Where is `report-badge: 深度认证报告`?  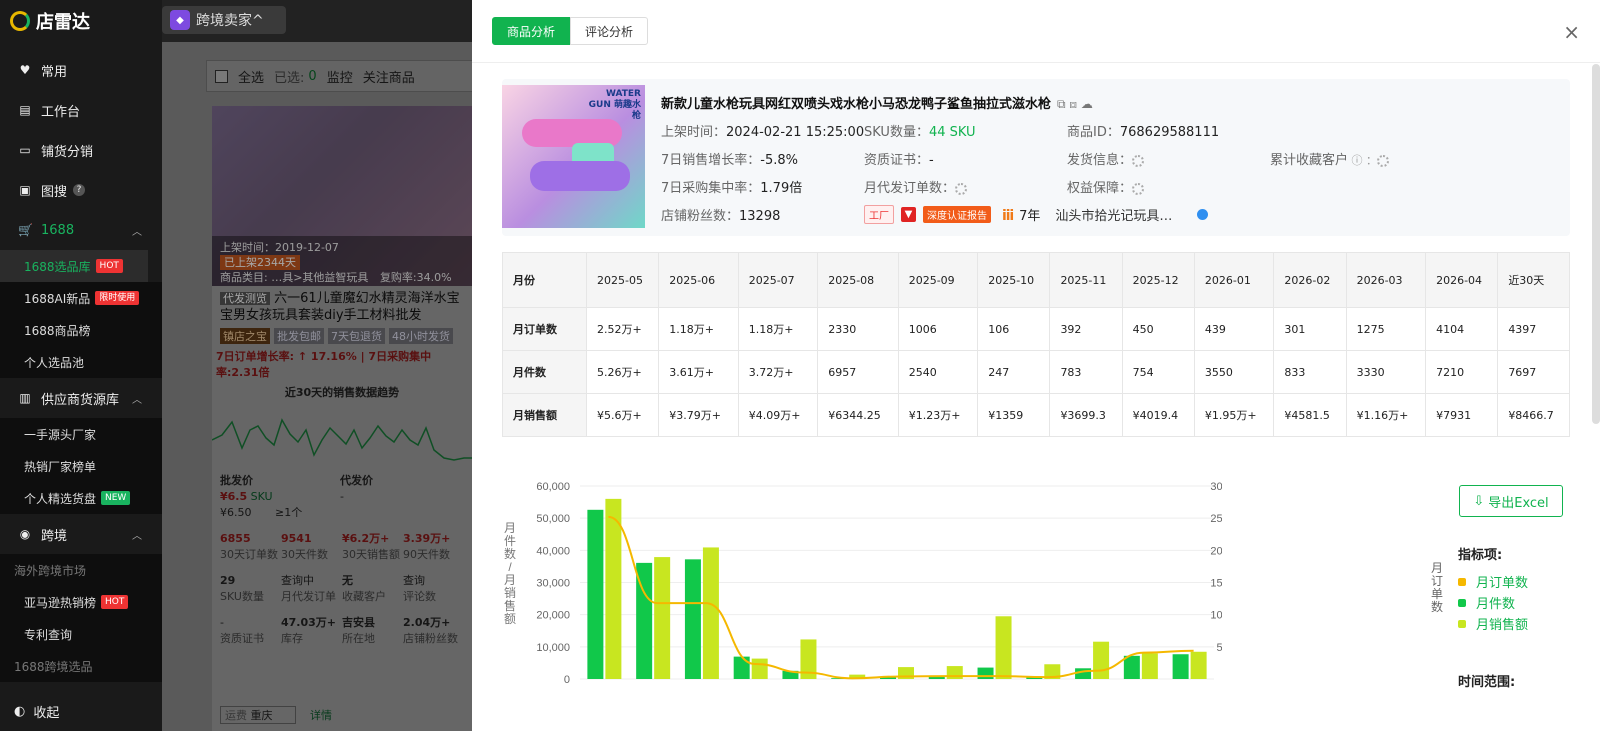
report-badge: 深度认证报告 is located at coordinates (957, 214).